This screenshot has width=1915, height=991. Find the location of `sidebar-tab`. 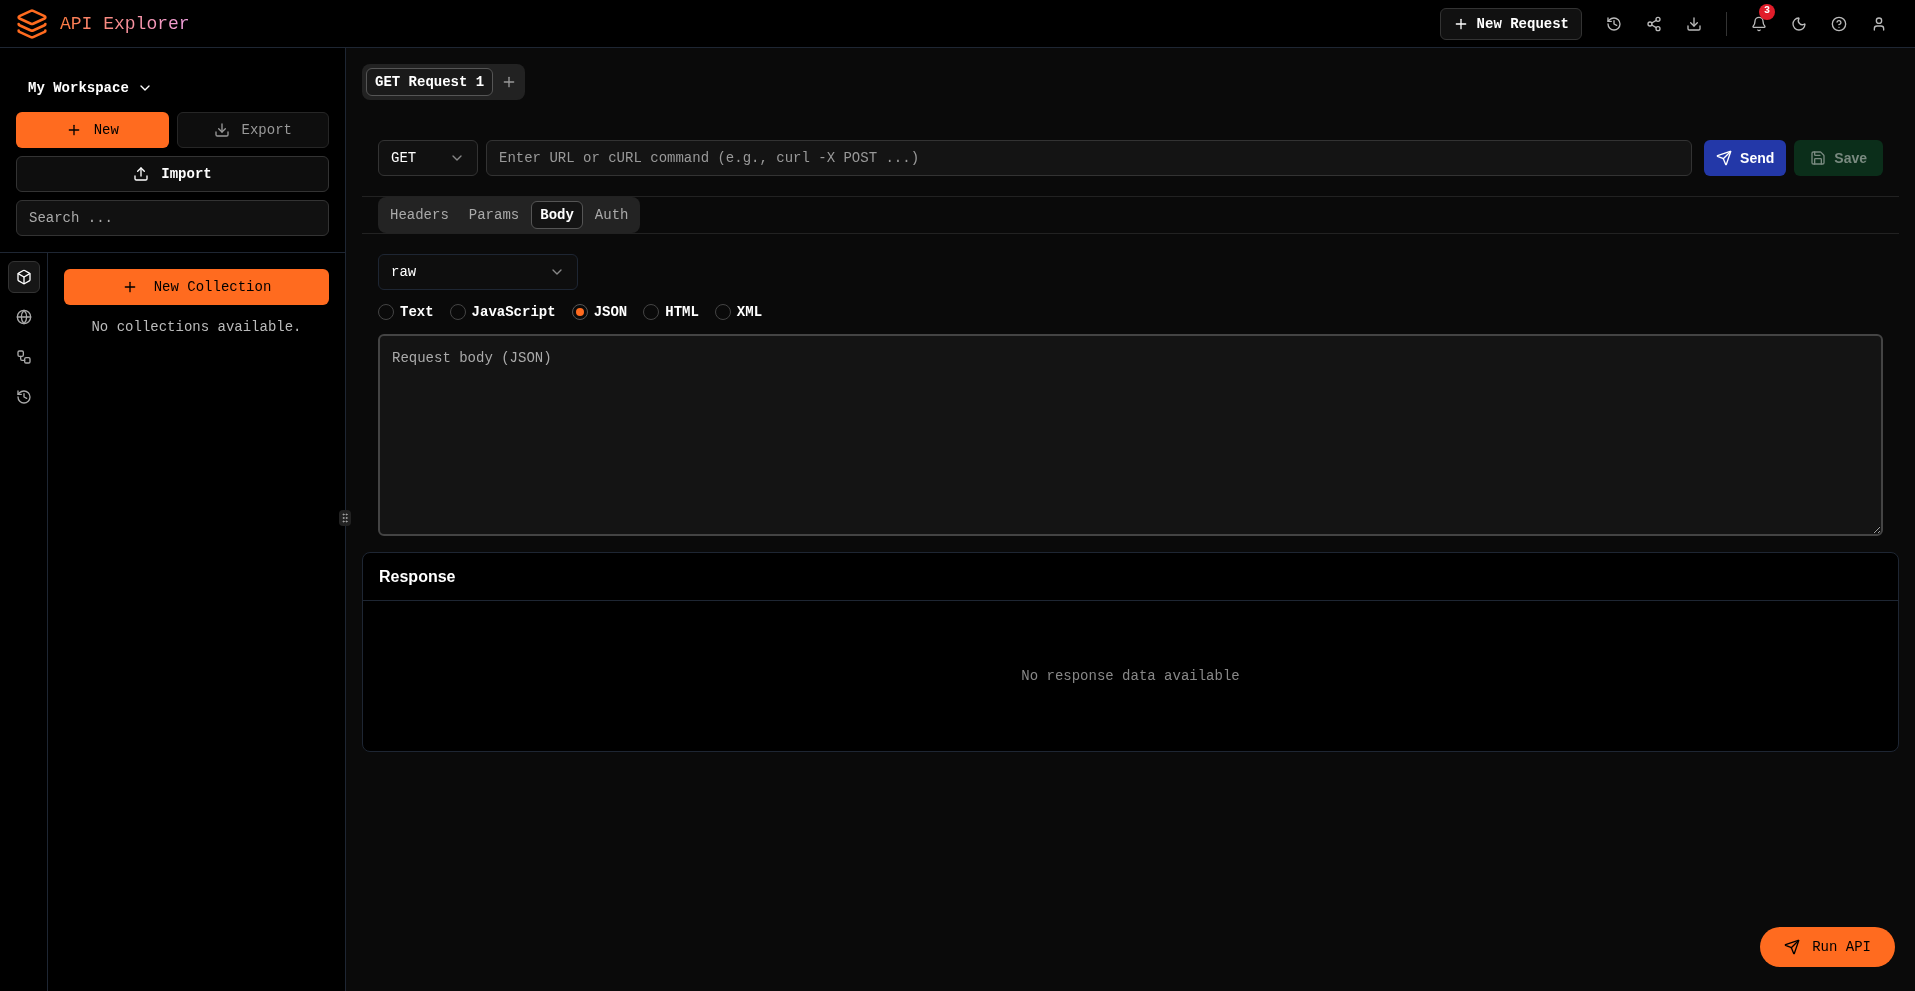

sidebar-tab is located at coordinates (23, 277).